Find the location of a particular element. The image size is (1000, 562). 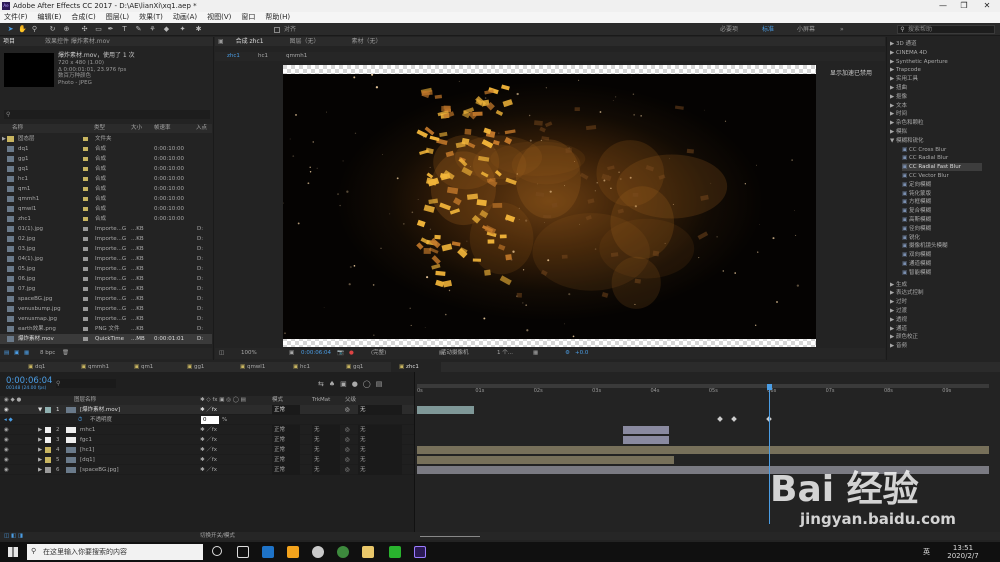

zoom-slider is located at coordinates (450, 536).